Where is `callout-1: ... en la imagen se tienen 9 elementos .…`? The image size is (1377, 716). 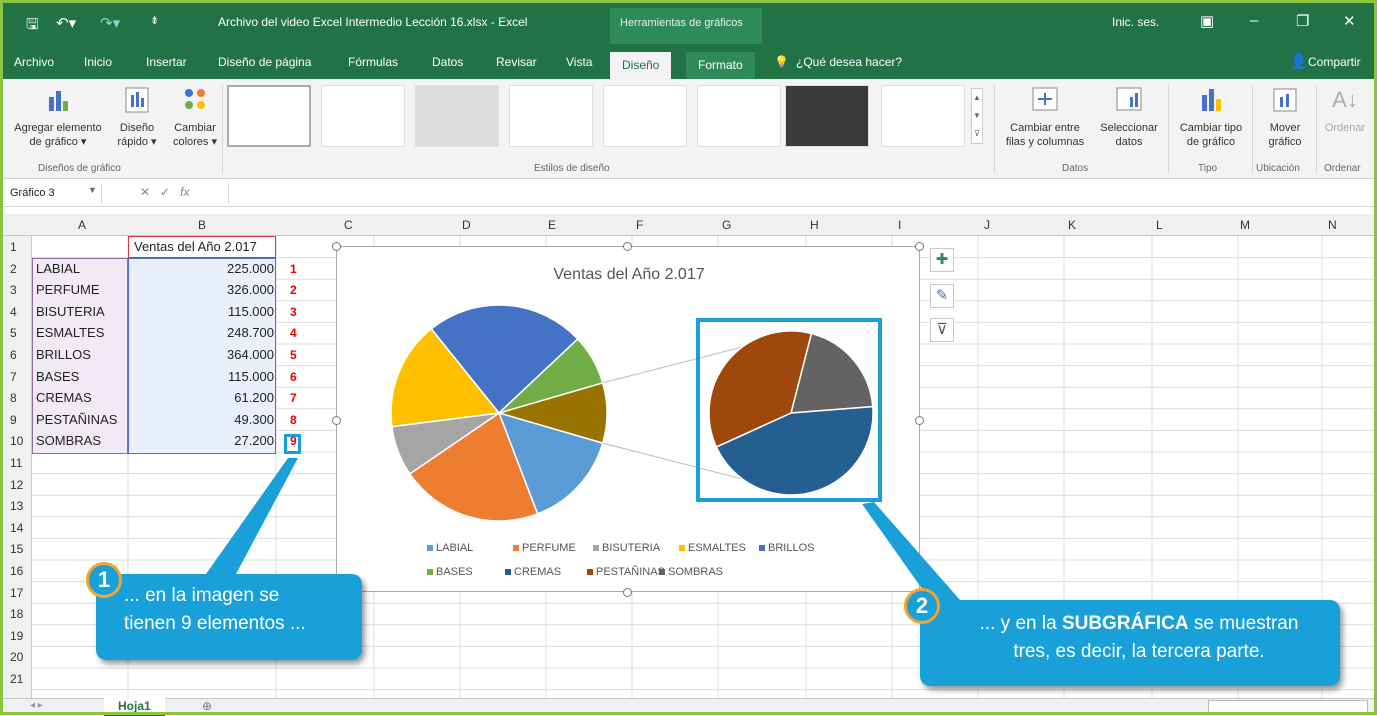
callout-1: ... en la imagen se tienen 9 elementos .… is located at coordinates (229, 617).